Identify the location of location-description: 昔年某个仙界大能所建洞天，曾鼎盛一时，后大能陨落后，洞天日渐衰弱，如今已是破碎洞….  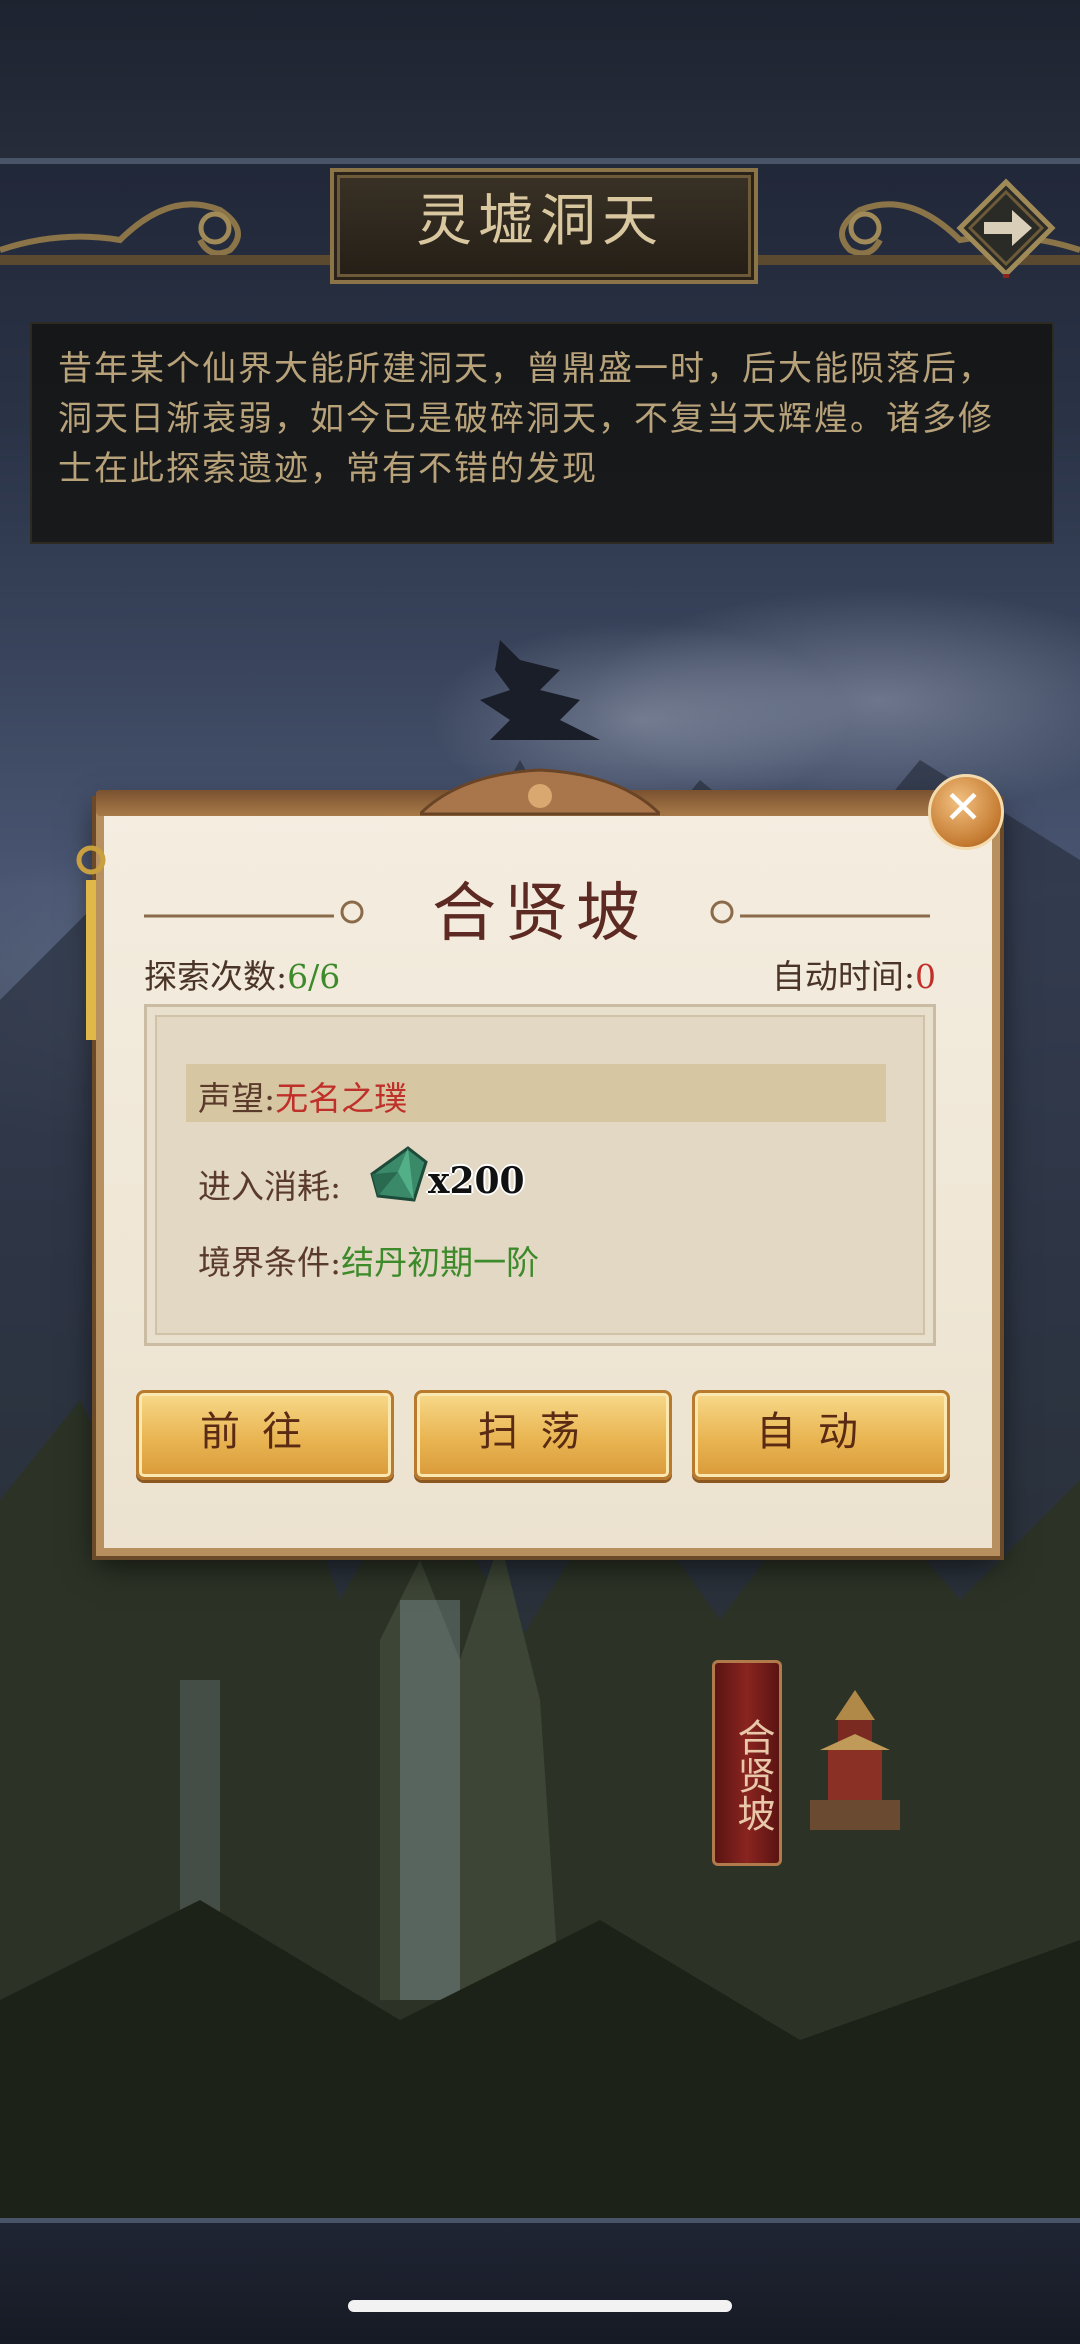
(526, 419).